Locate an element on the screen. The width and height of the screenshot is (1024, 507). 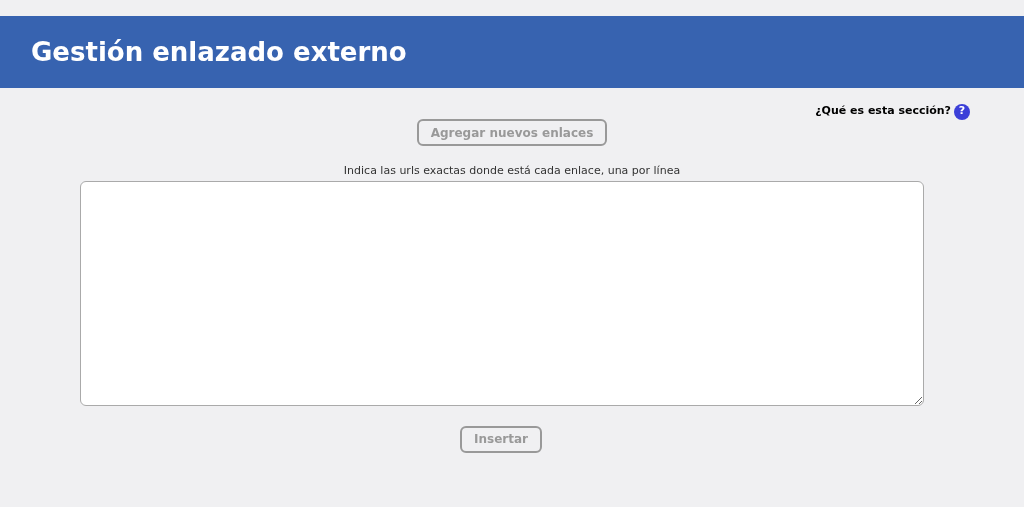
help-link: ¿Qué es esta sección? is located at coordinates (883, 111).